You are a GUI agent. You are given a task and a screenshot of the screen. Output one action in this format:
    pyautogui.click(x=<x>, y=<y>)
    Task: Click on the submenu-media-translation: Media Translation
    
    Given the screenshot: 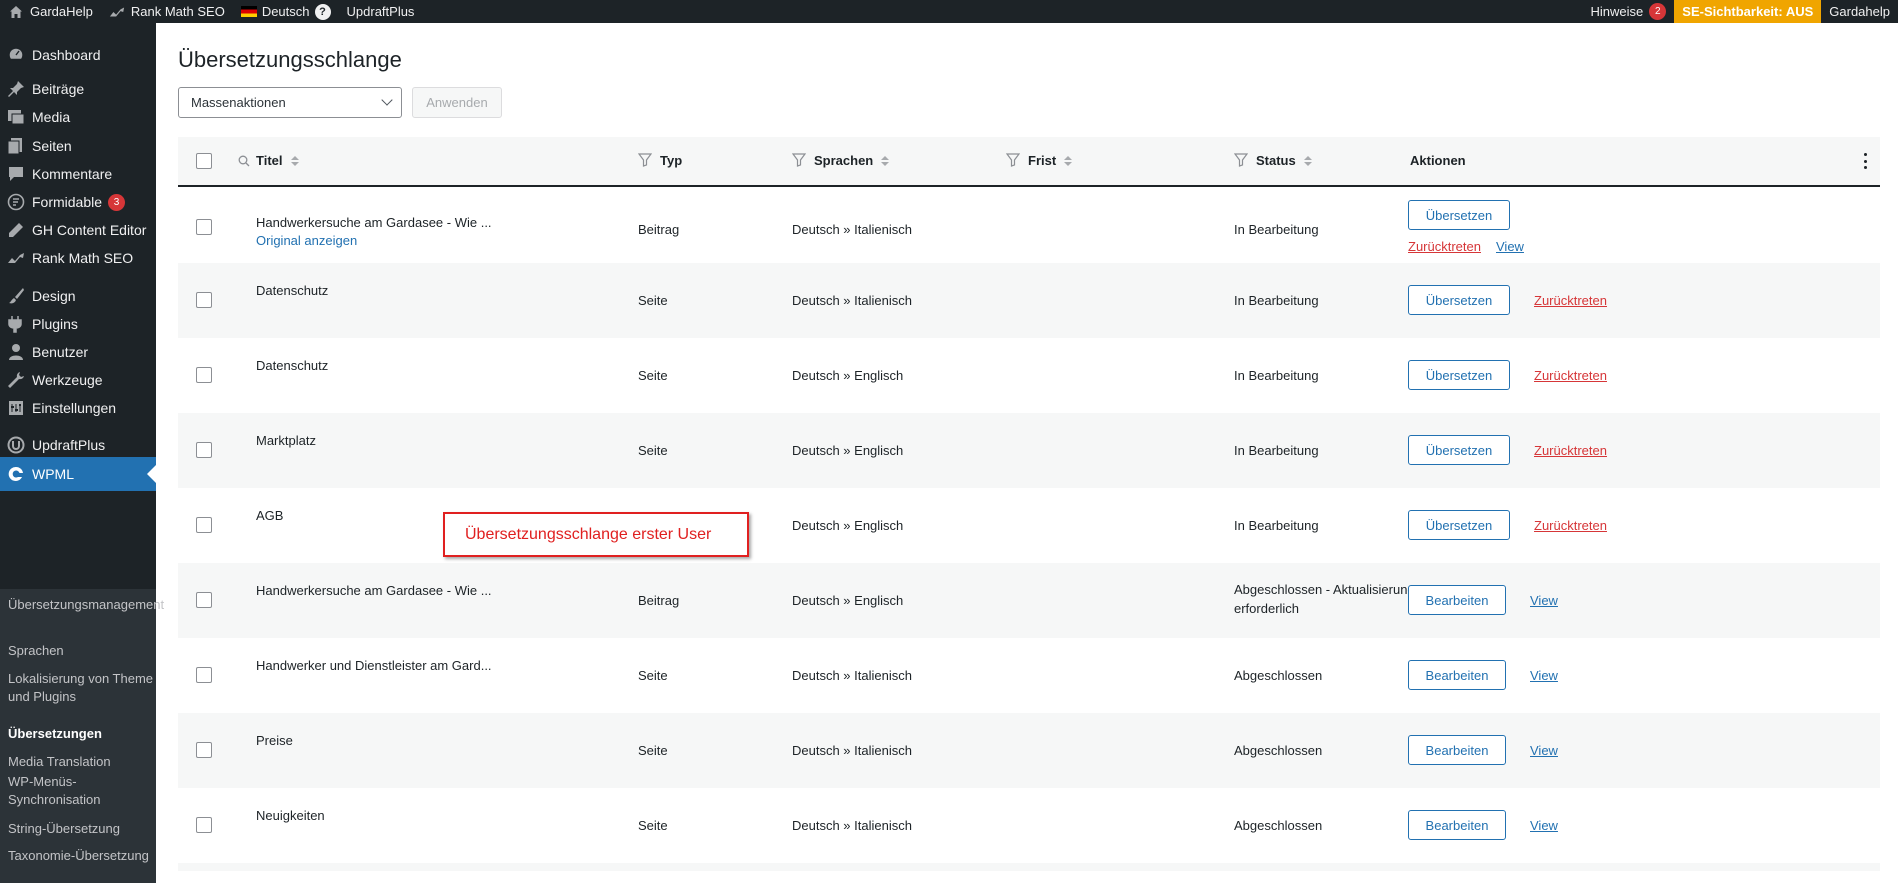 What is the action you would take?
    pyautogui.click(x=81, y=762)
    